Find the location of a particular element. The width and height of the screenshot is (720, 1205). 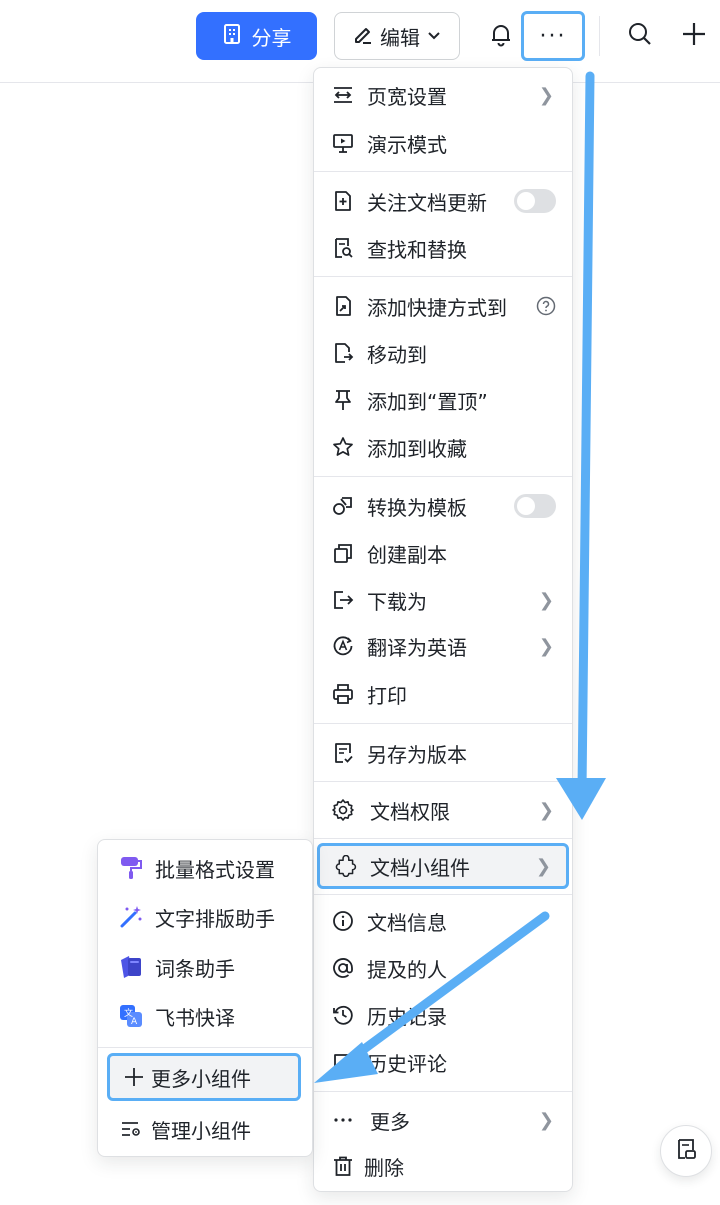

menu-item-permissions: 文档权限 ❯ is located at coordinates (443, 810).